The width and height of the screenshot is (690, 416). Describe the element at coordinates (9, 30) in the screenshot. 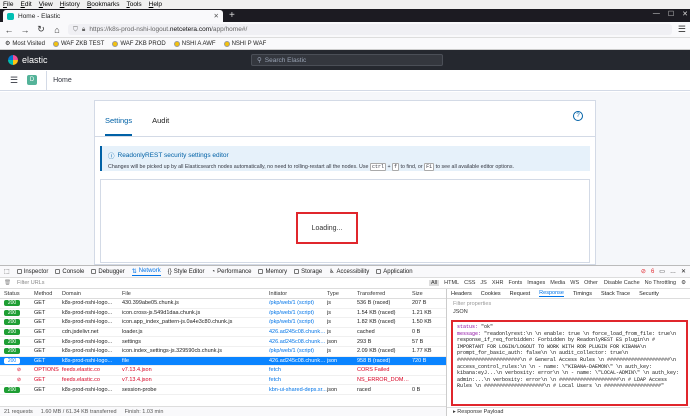

I see `back-icon: ←` at that location.